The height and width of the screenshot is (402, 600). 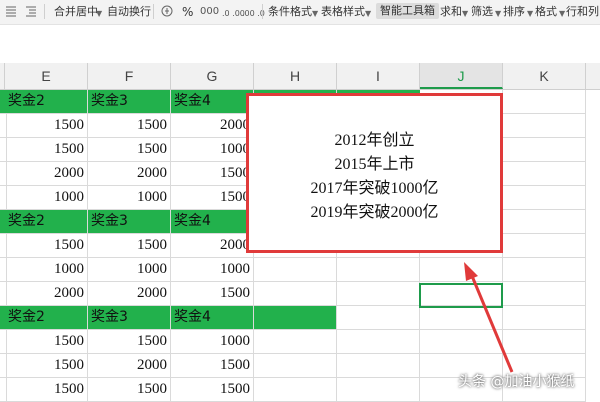 I want to click on align-icon, so click(x=11, y=11).